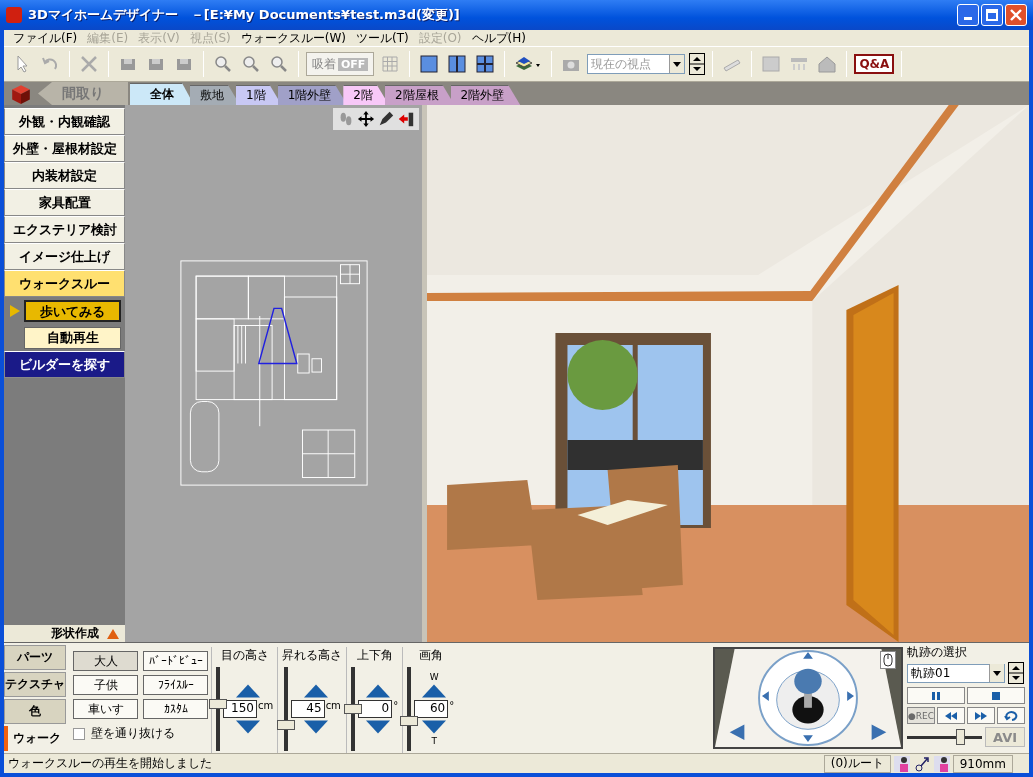  Describe the element at coordinates (21, 93) in the screenshot. I see `cube-icon` at that location.